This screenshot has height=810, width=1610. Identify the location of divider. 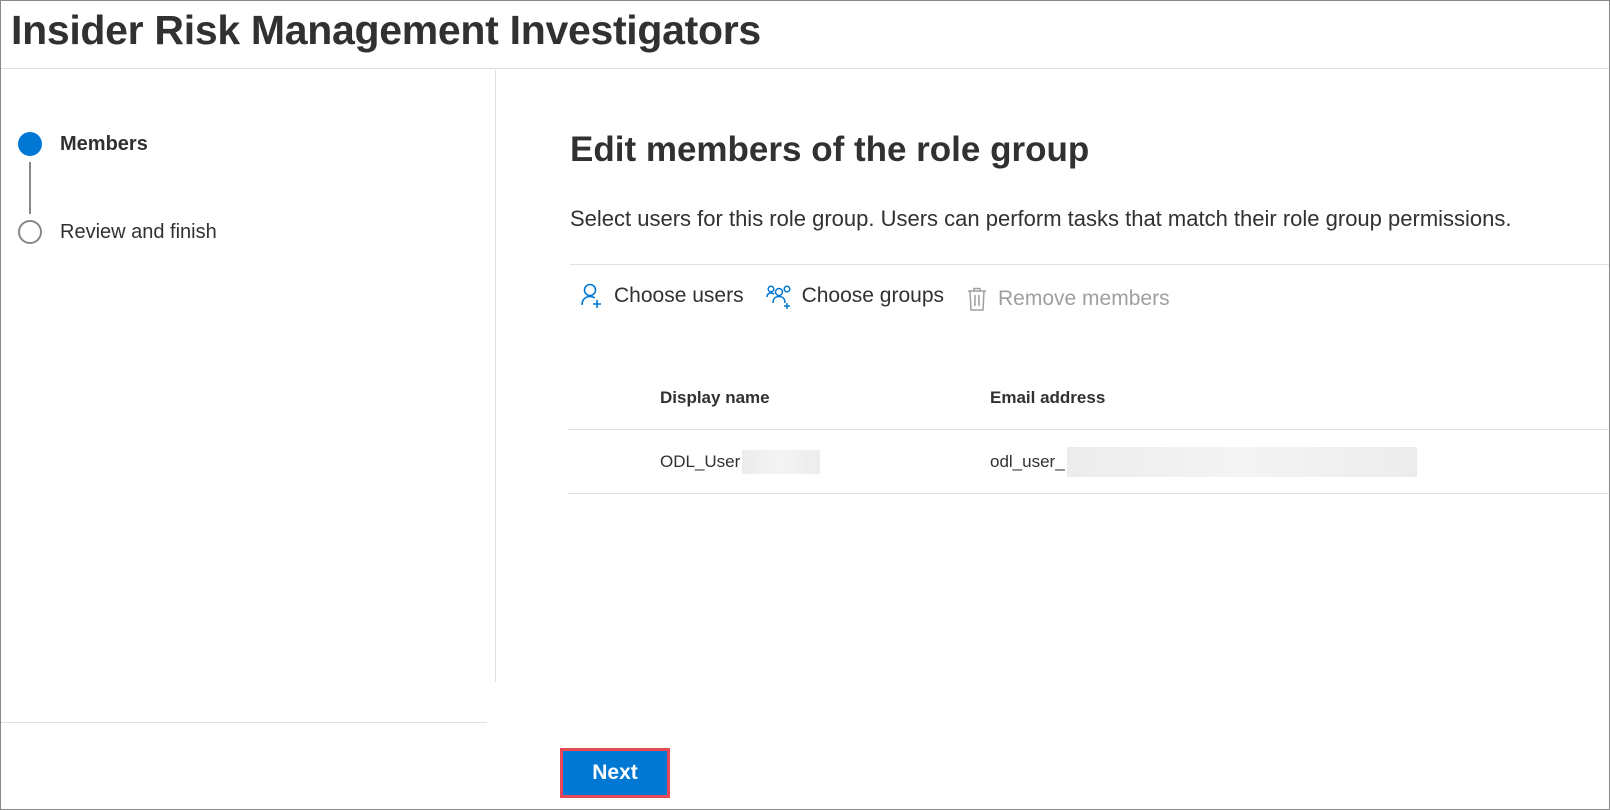
(1089, 264).